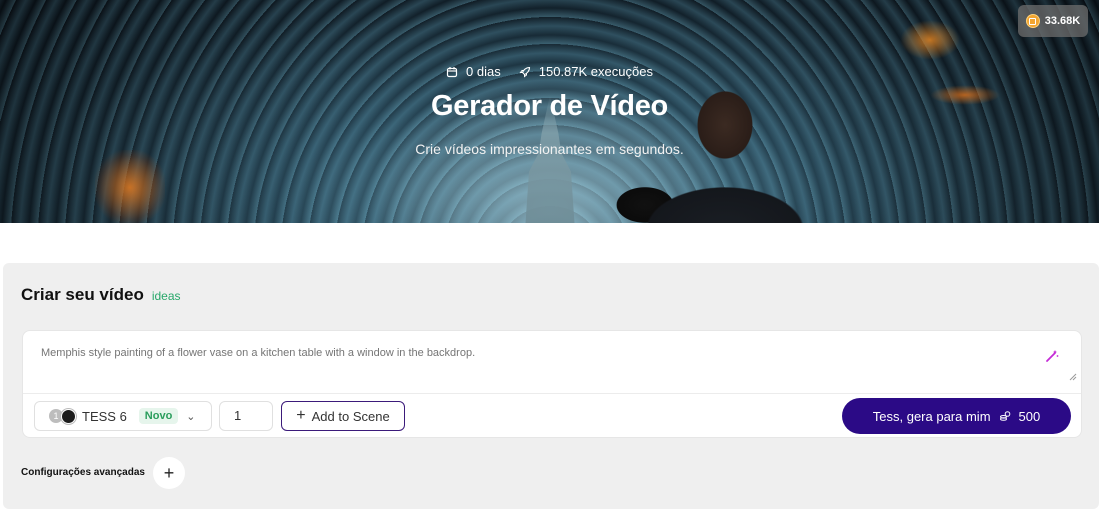 The height and width of the screenshot is (511, 1099). Describe the element at coordinates (246, 416) in the screenshot. I see `quantity-input: 1` at that location.